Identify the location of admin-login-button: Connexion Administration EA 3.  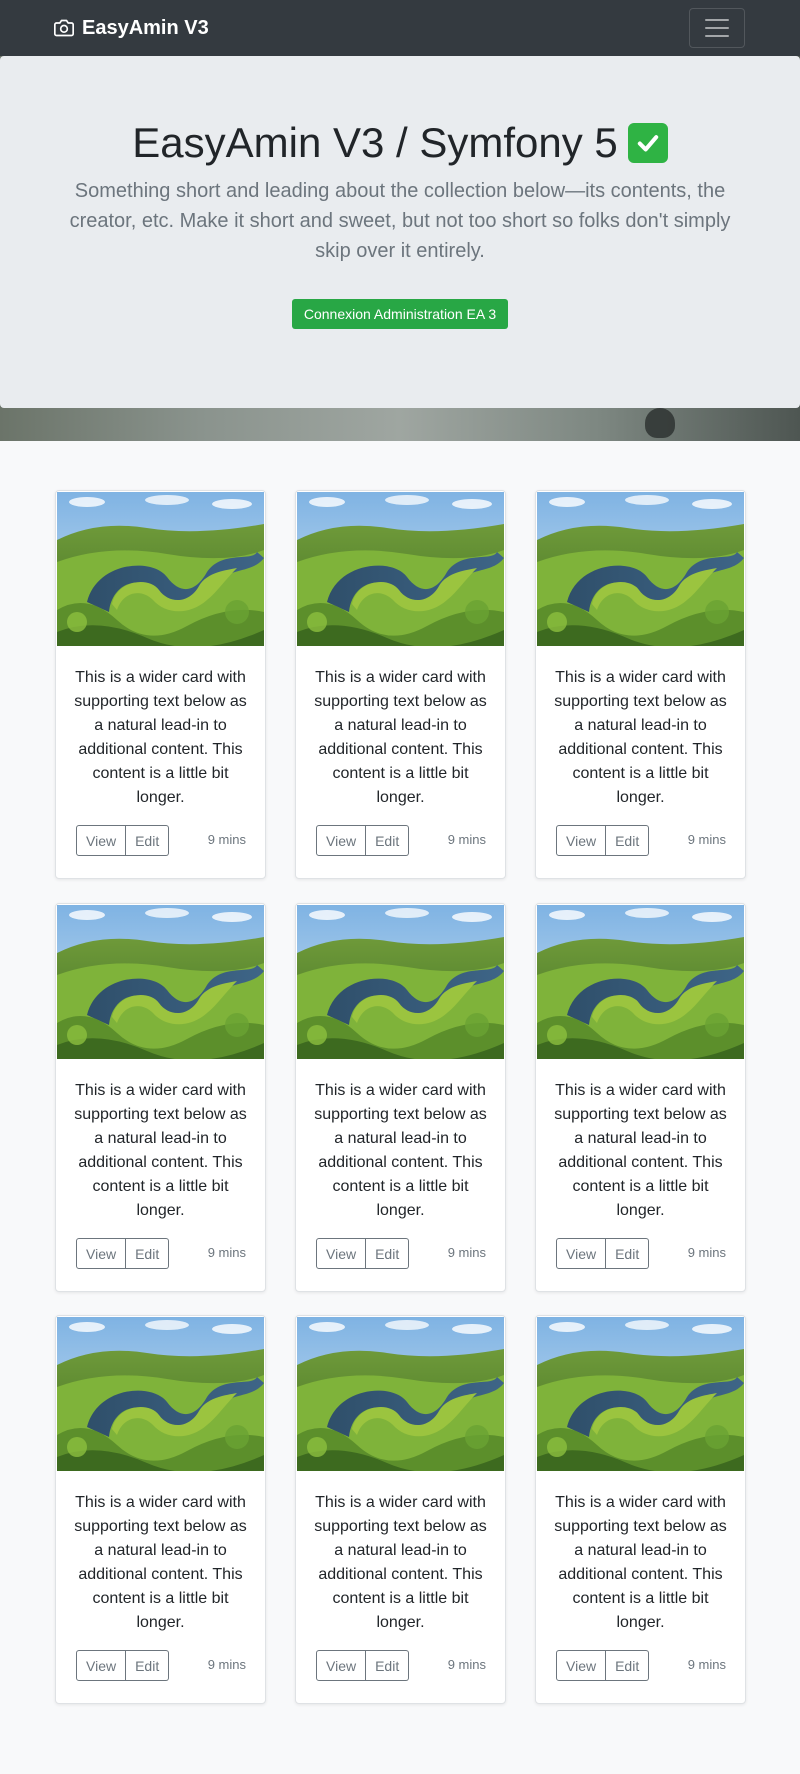
(400, 314).